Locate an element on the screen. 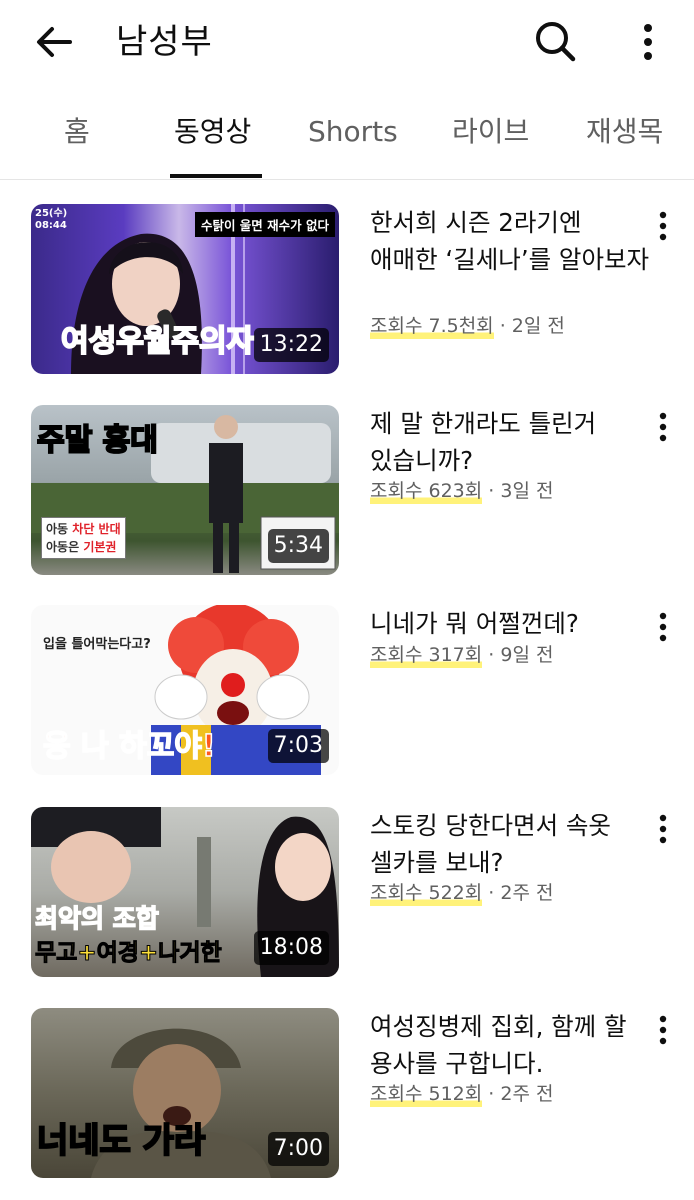 This screenshot has width=694, height=1200. view-count: 조회수 317회 is located at coordinates (426, 656).